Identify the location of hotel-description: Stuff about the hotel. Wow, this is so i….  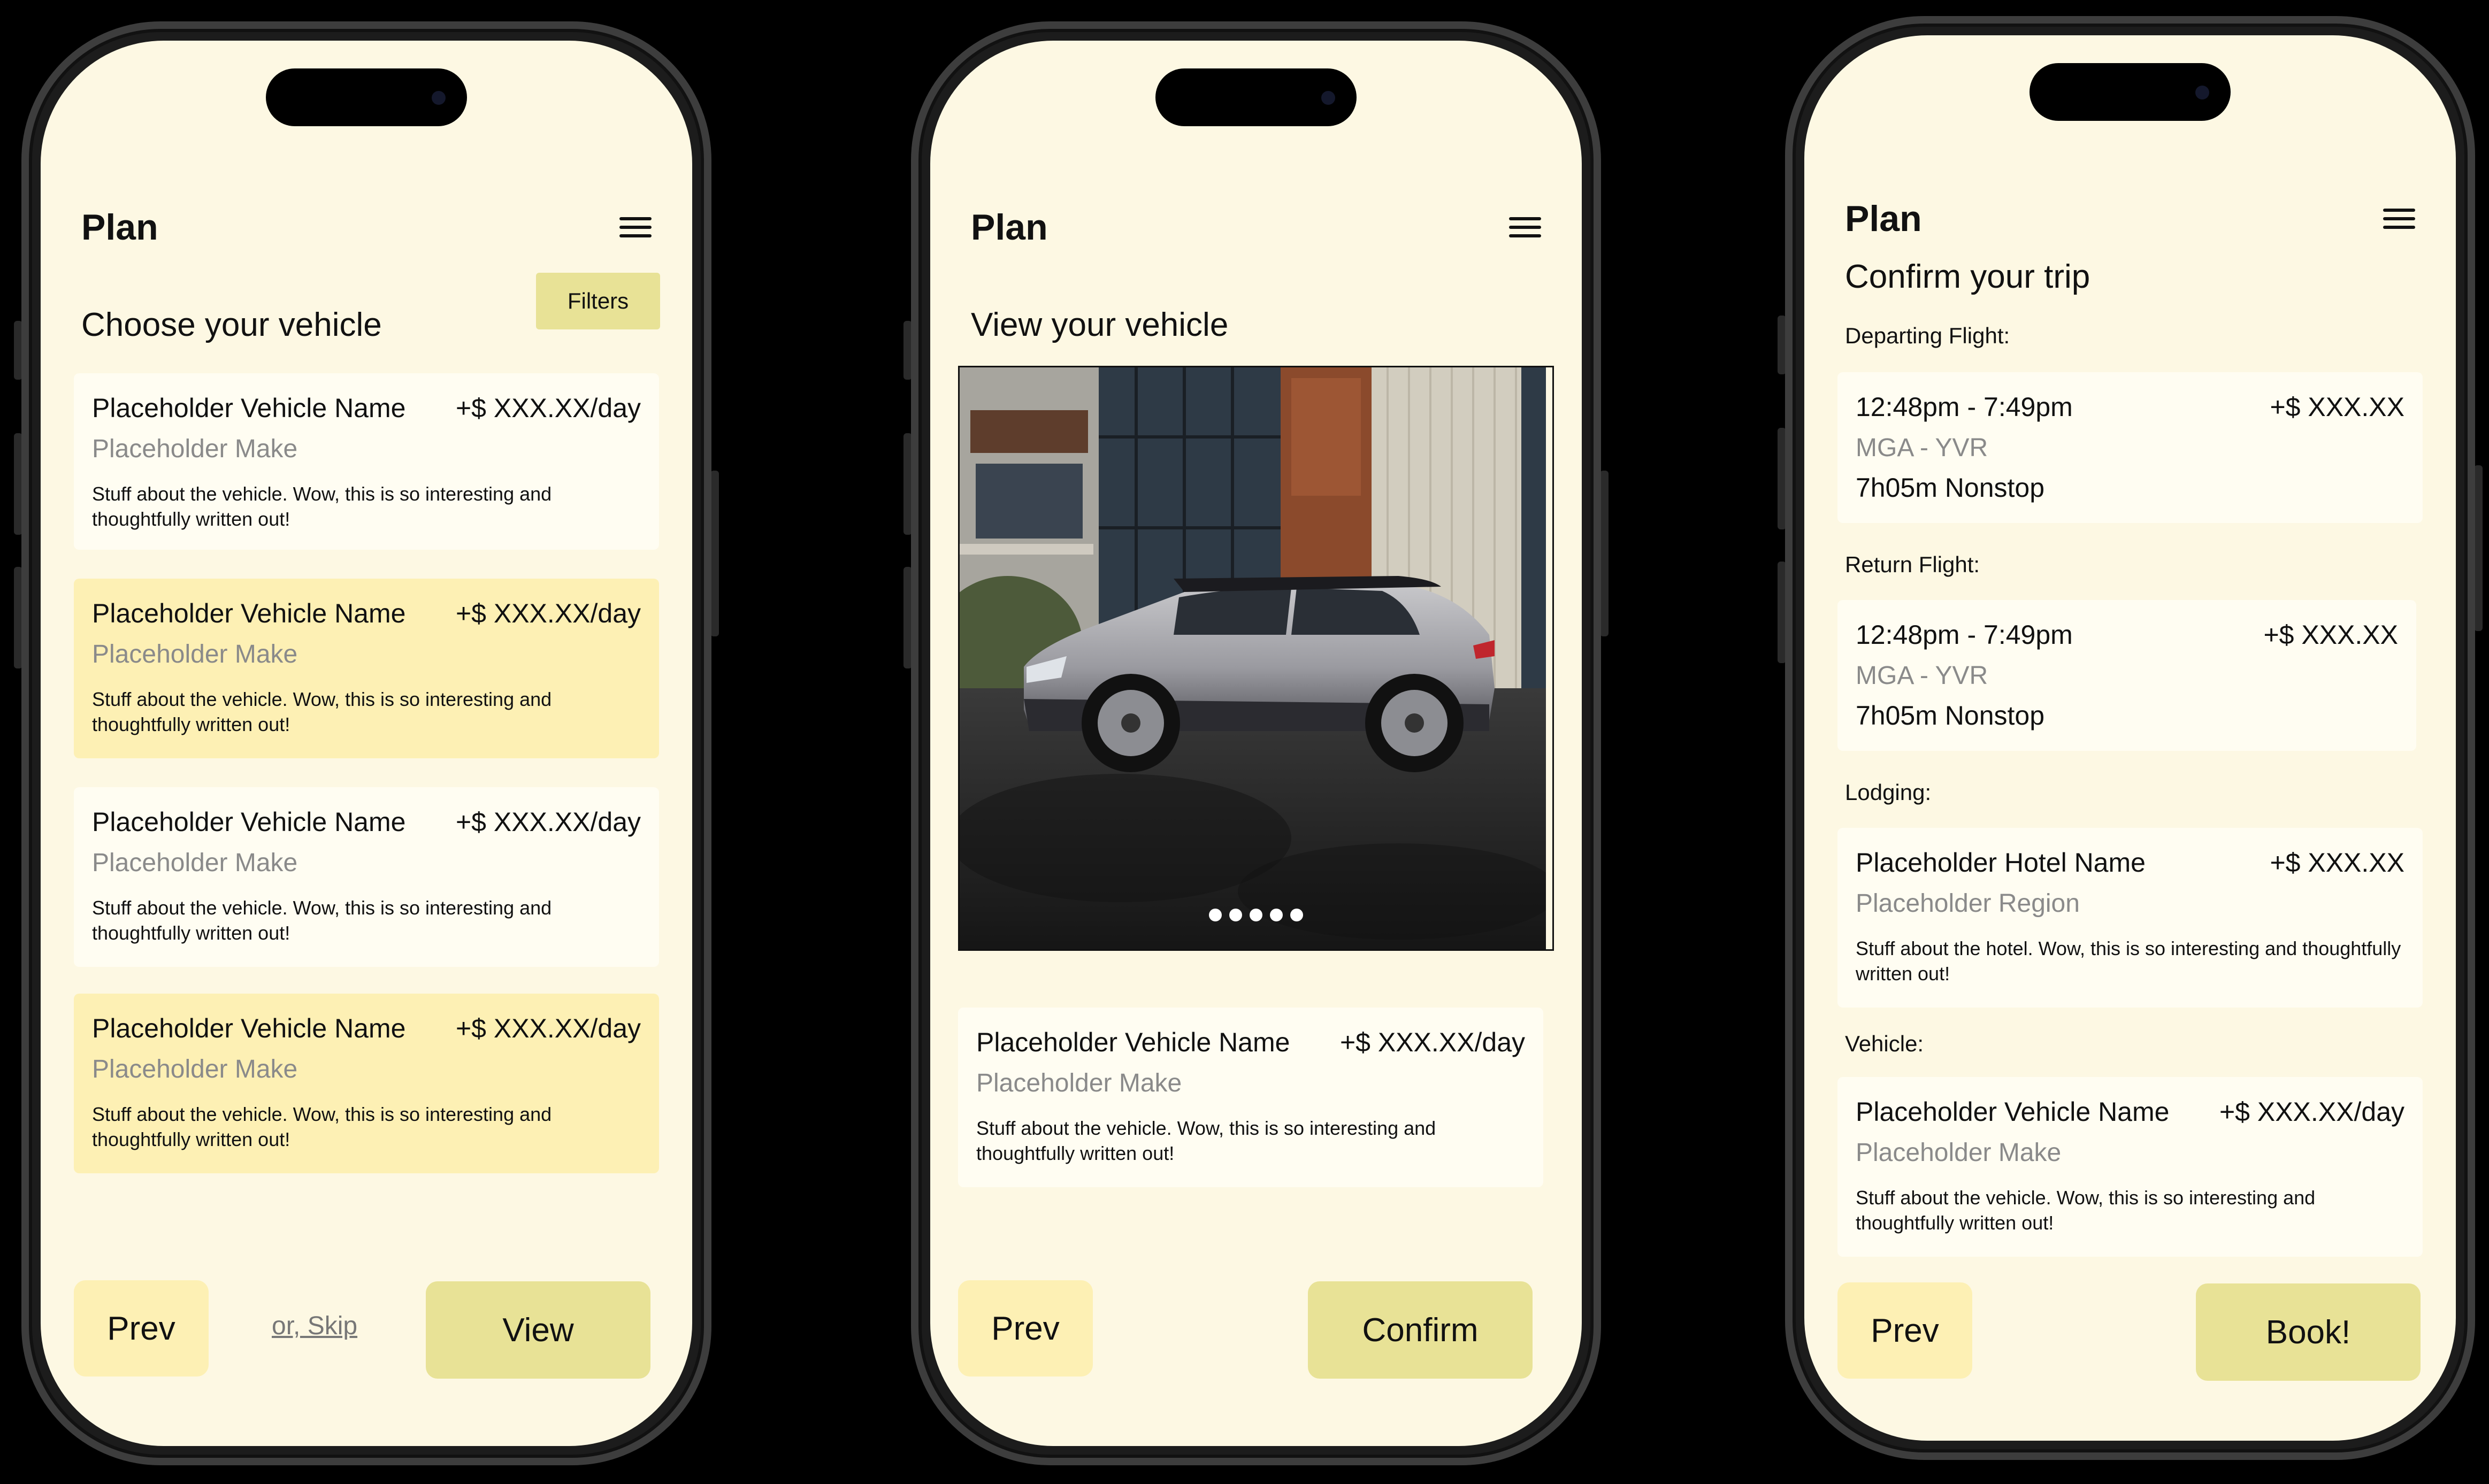
(2129, 961).